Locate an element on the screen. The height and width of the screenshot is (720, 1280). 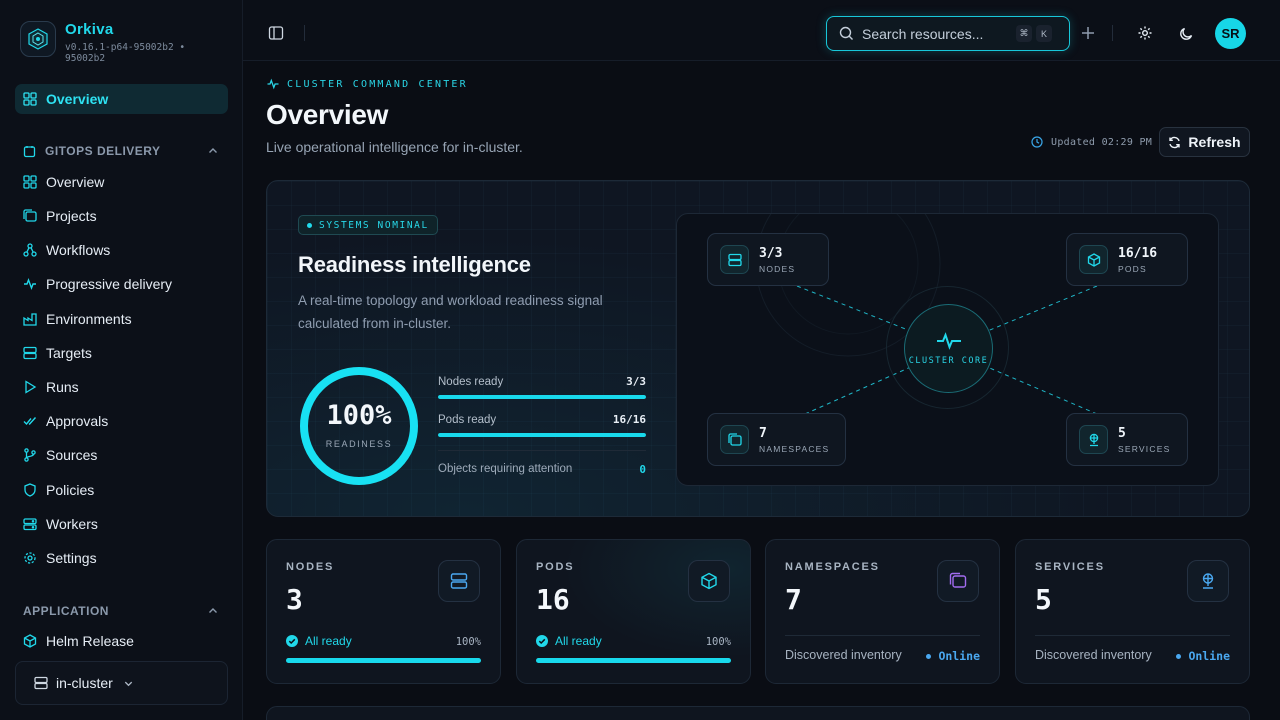
brand: Orkiva v0.16.1-p64-95002b2 • 95002b2 is located at coordinates (112, 42).